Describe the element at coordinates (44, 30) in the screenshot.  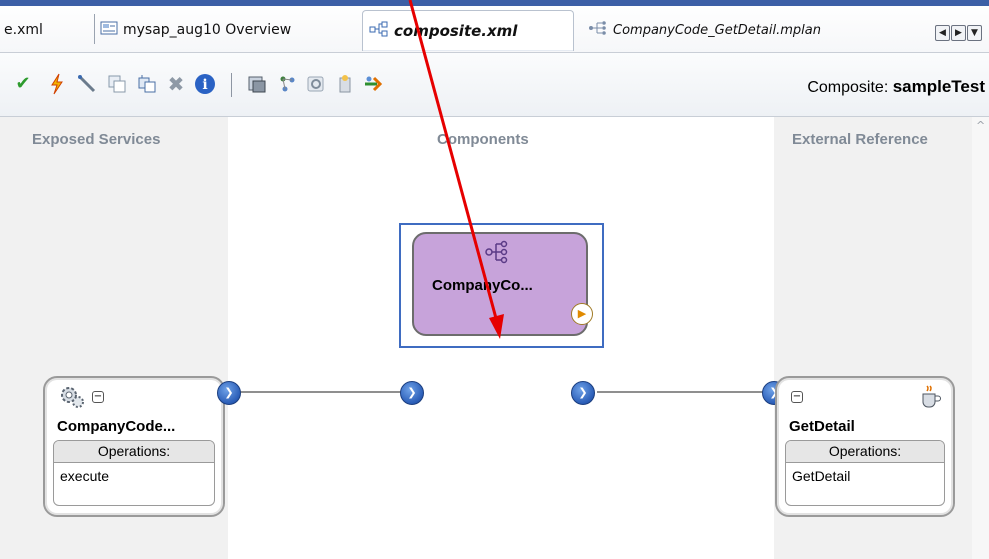
I see `tab-e-xml: e.xml` at that location.